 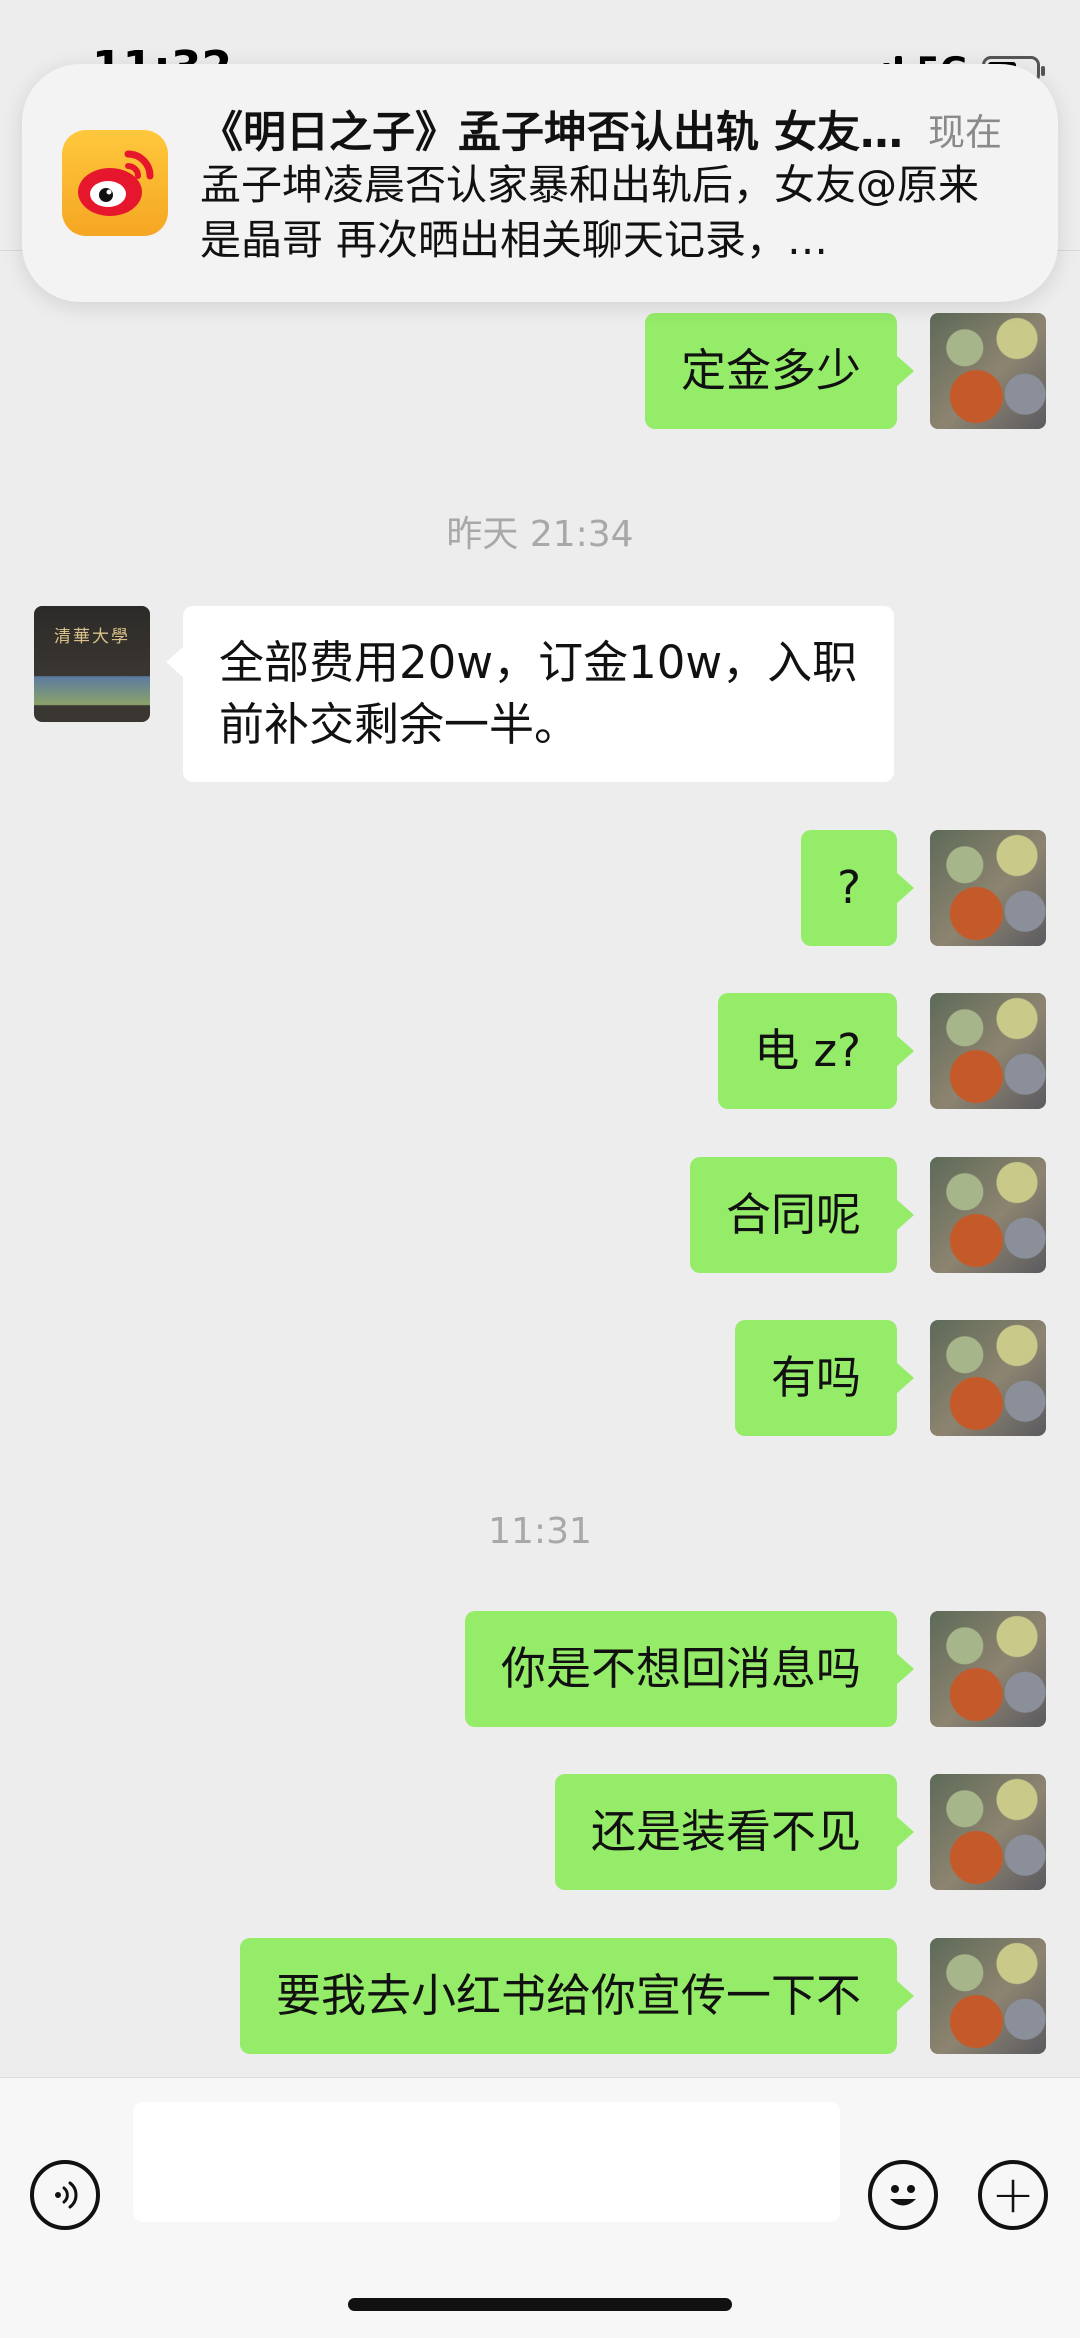 What do you see at coordinates (530, 694) in the screenshot?
I see `received-message-bubble: 全部费用20w，订金10w，入职前补交剩余一半。` at bounding box center [530, 694].